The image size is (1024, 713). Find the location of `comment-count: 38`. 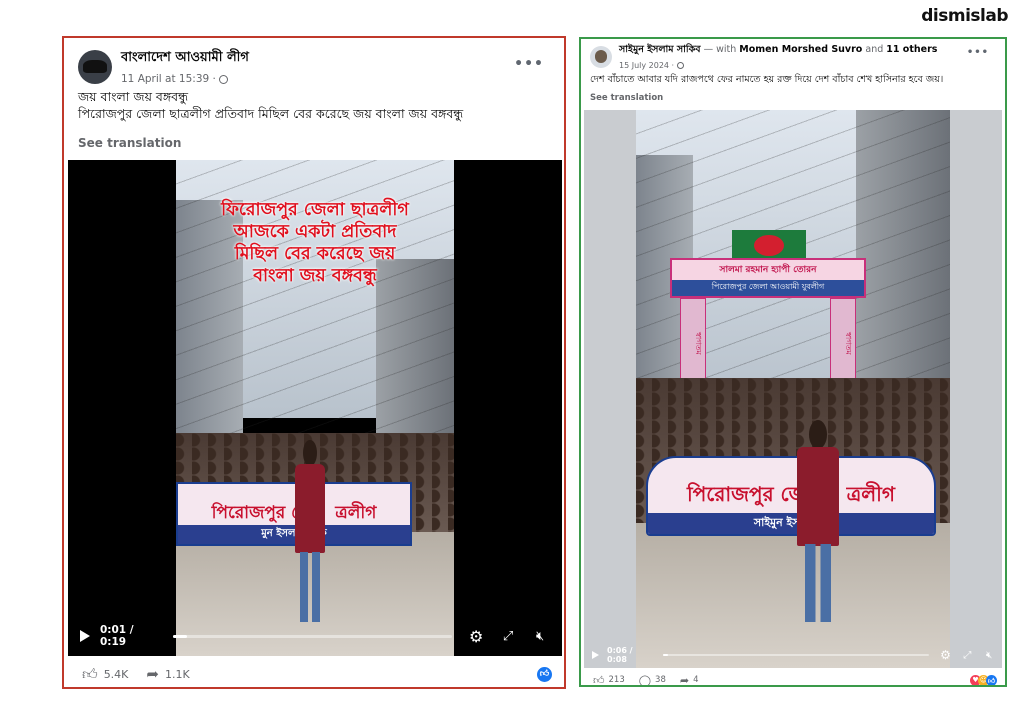

comment-count: 38 is located at coordinates (660, 680).